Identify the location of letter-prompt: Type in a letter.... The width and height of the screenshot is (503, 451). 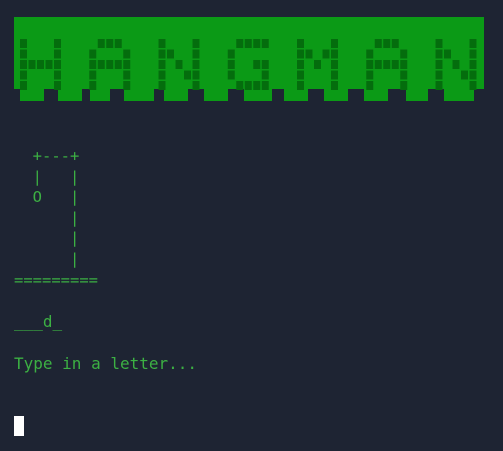
(106, 363).